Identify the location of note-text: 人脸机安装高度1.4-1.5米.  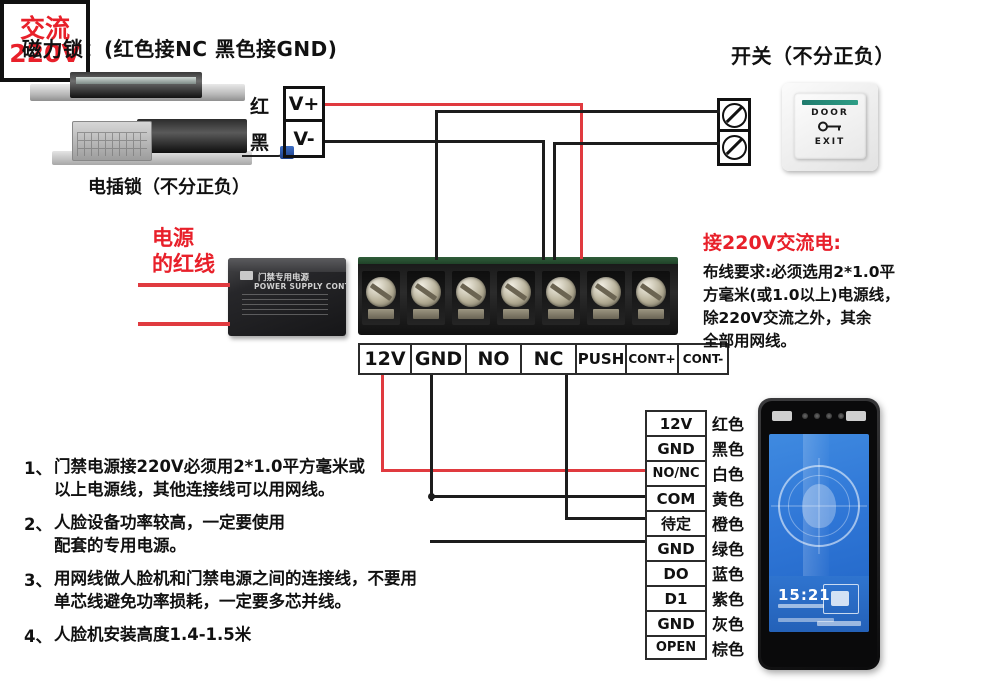
(152, 635).